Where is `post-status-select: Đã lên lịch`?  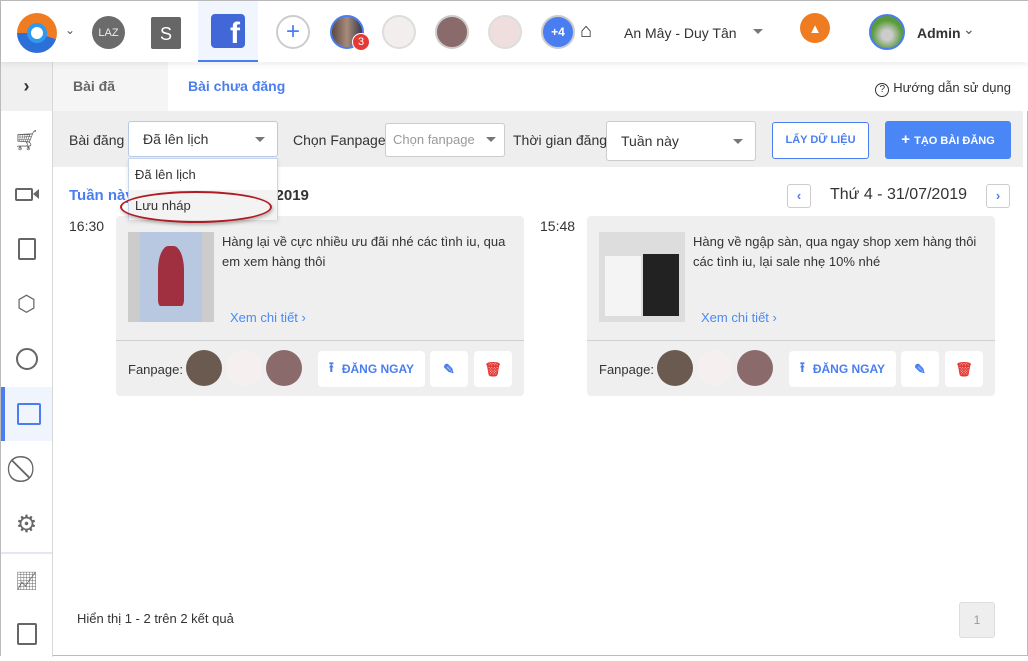 post-status-select: Đã lên lịch is located at coordinates (203, 139).